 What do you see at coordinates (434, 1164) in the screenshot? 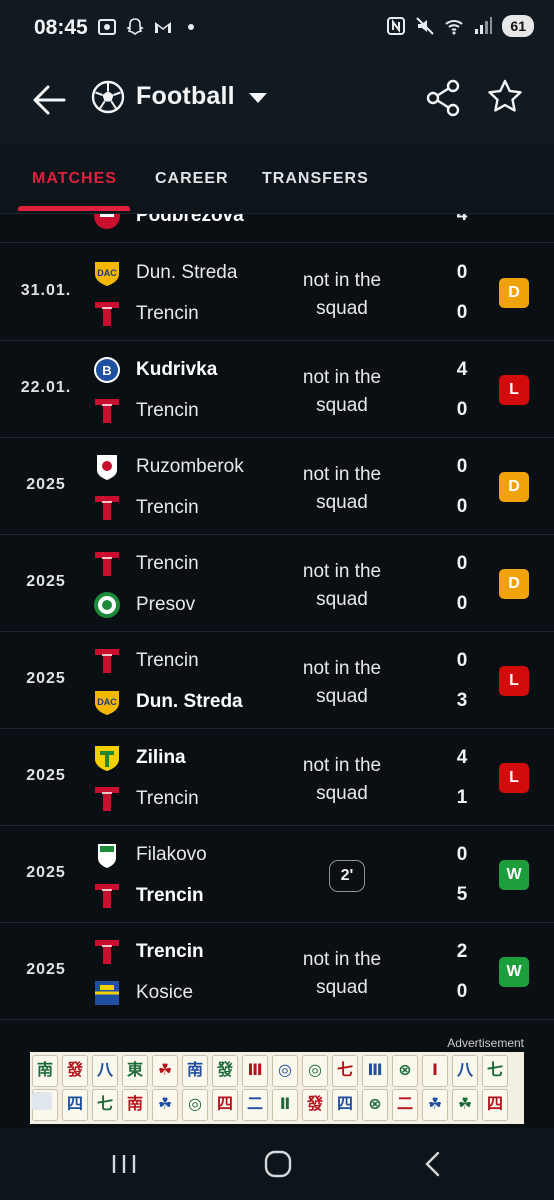
I see `back-nav-icon` at bounding box center [434, 1164].